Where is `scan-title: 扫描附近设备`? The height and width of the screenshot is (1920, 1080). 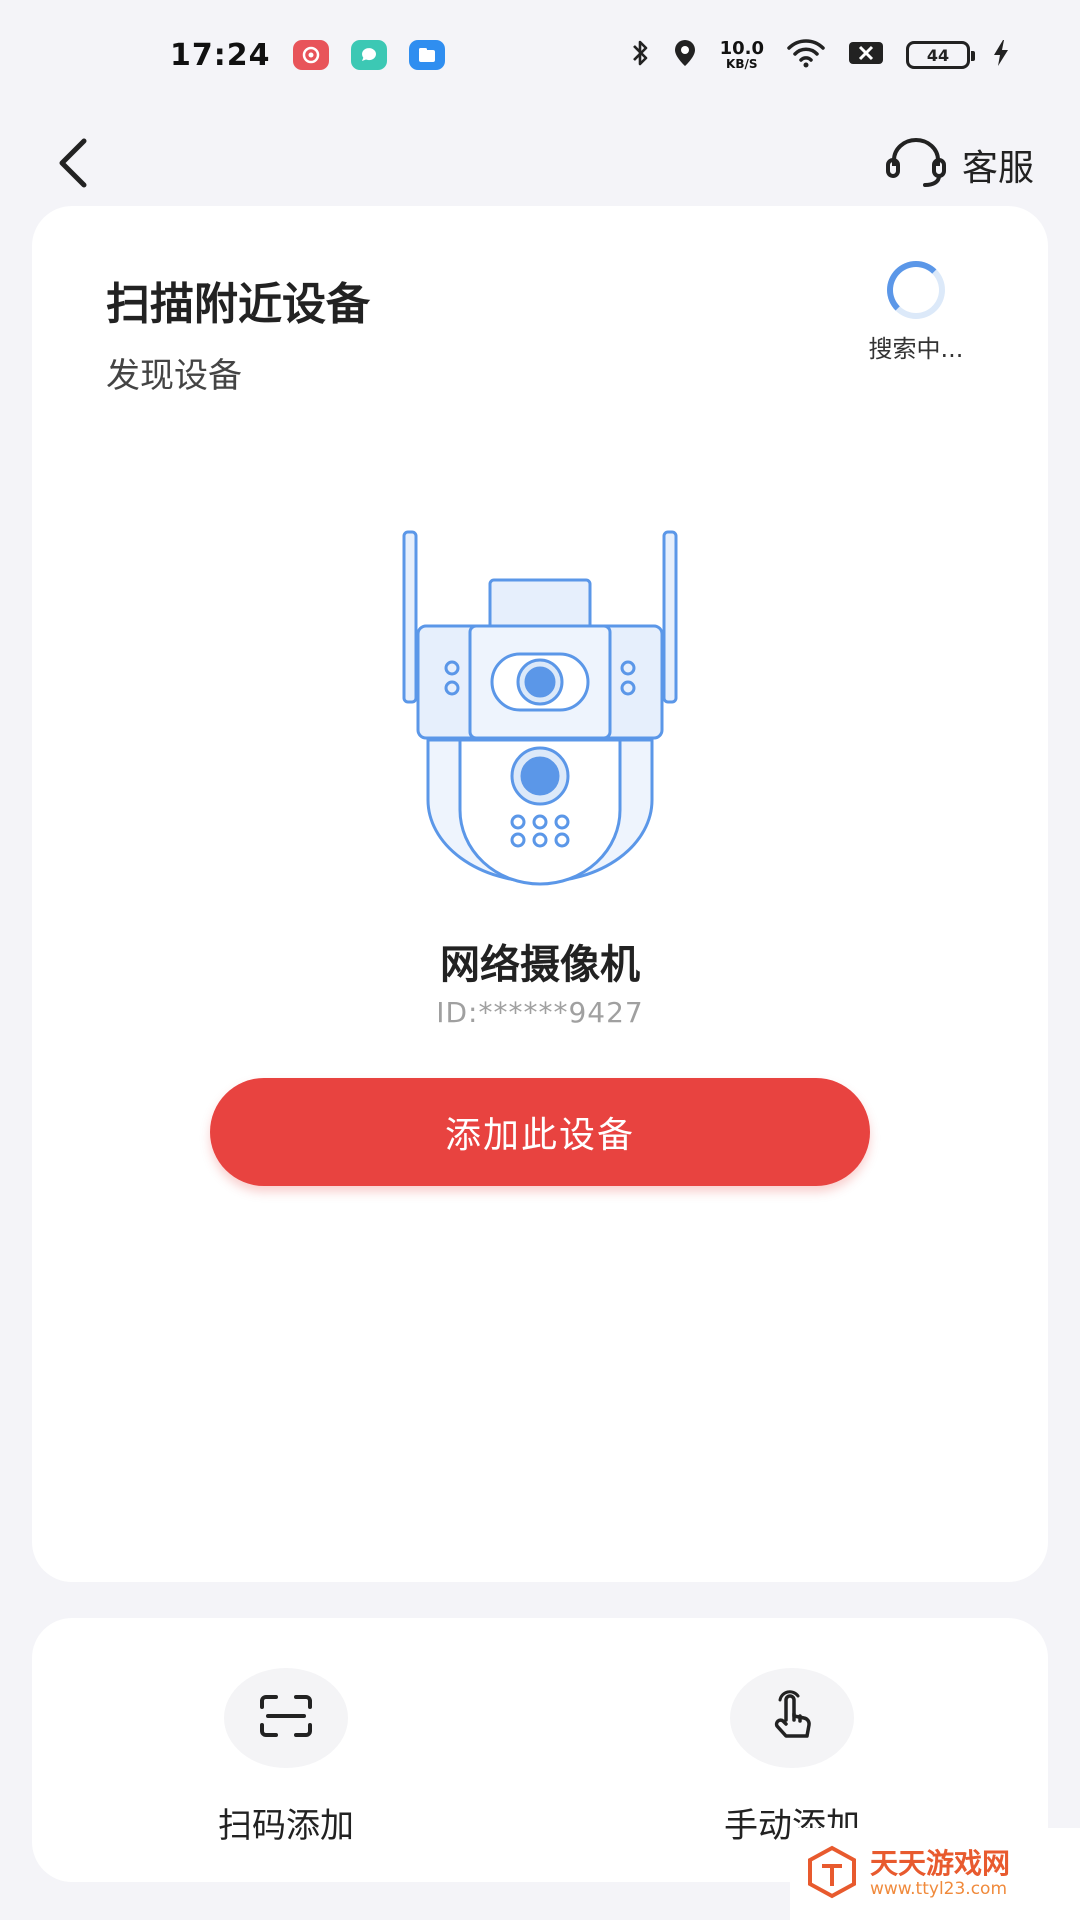
scan-title: 扫描附近设备 is located at coordinates (238, 304).